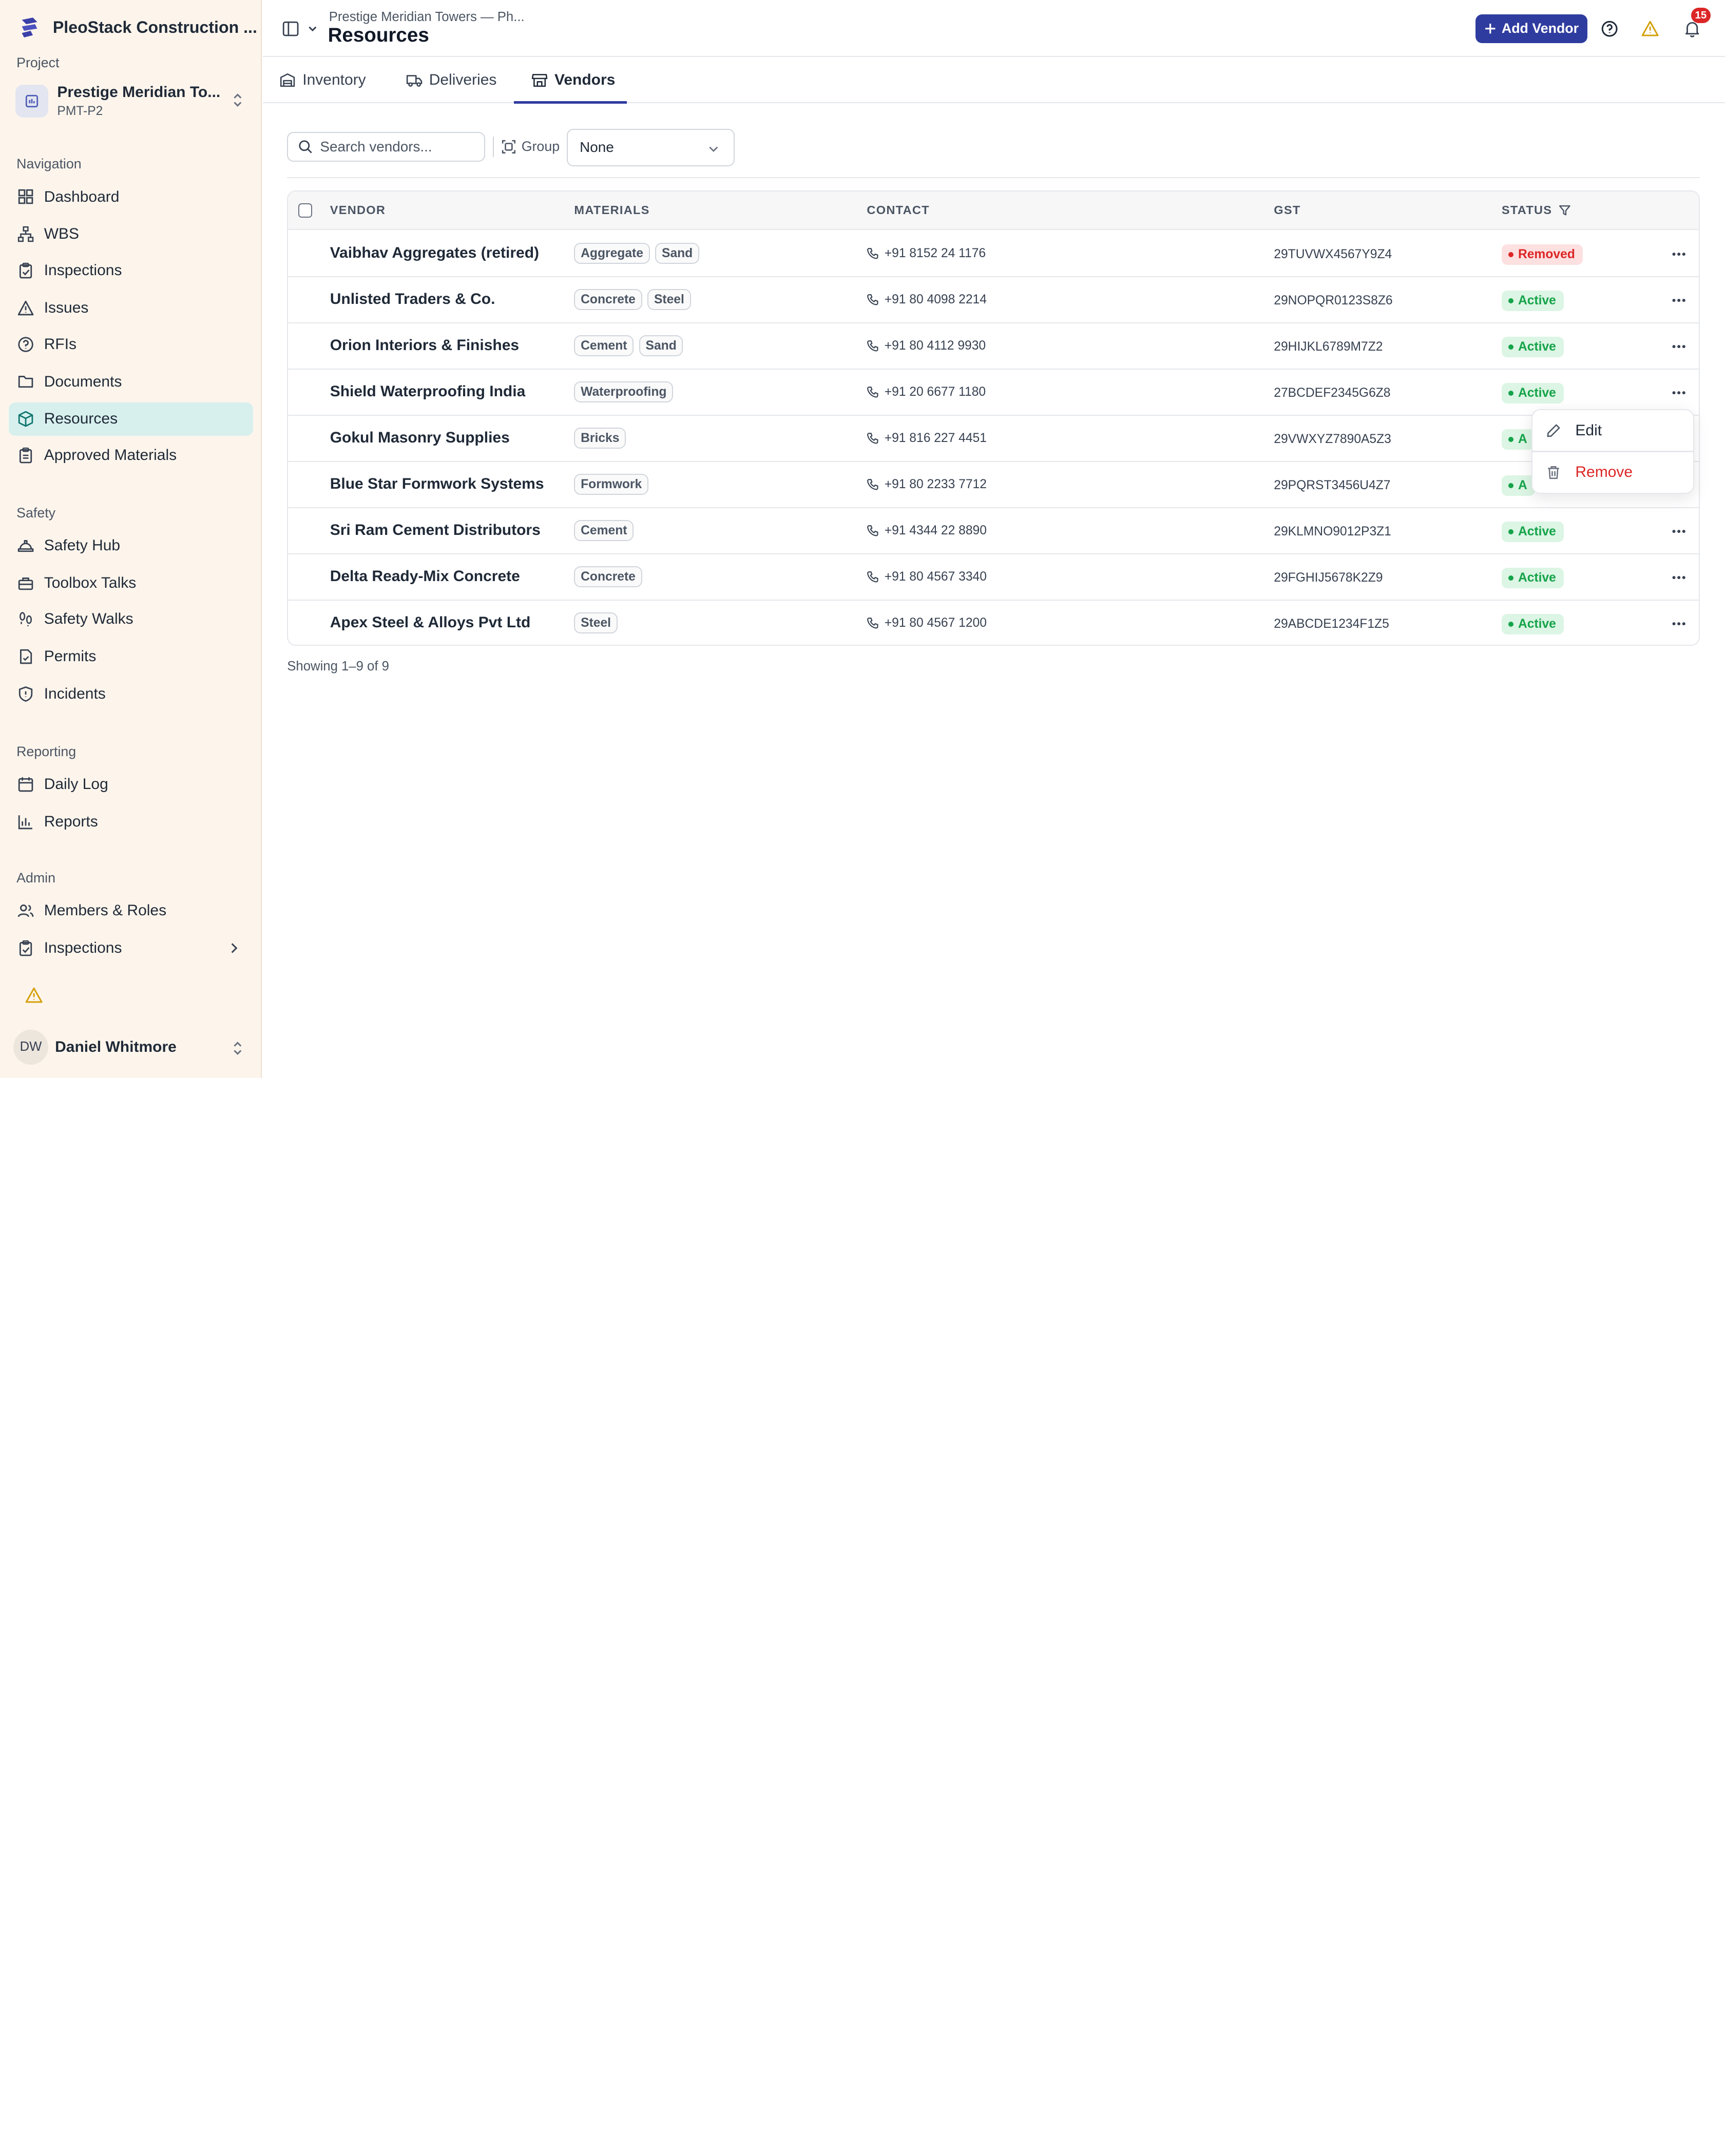  Describe the element at coordinates (312, 28) in the screenshot. I see `chevron-down-icon` at that location.